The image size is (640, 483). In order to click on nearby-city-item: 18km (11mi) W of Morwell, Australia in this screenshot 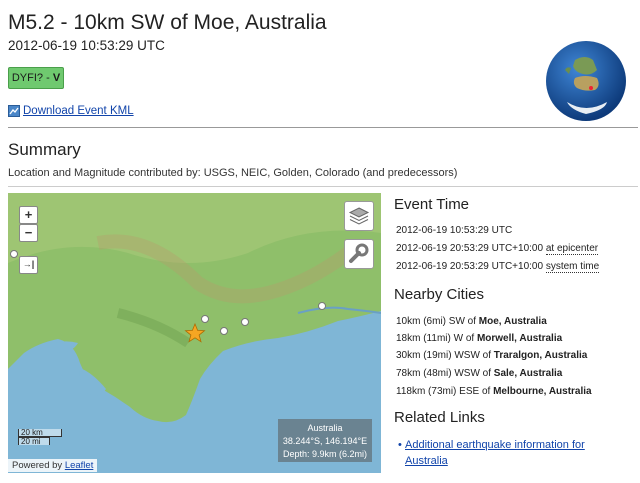, I will do `click(479, 338)`.